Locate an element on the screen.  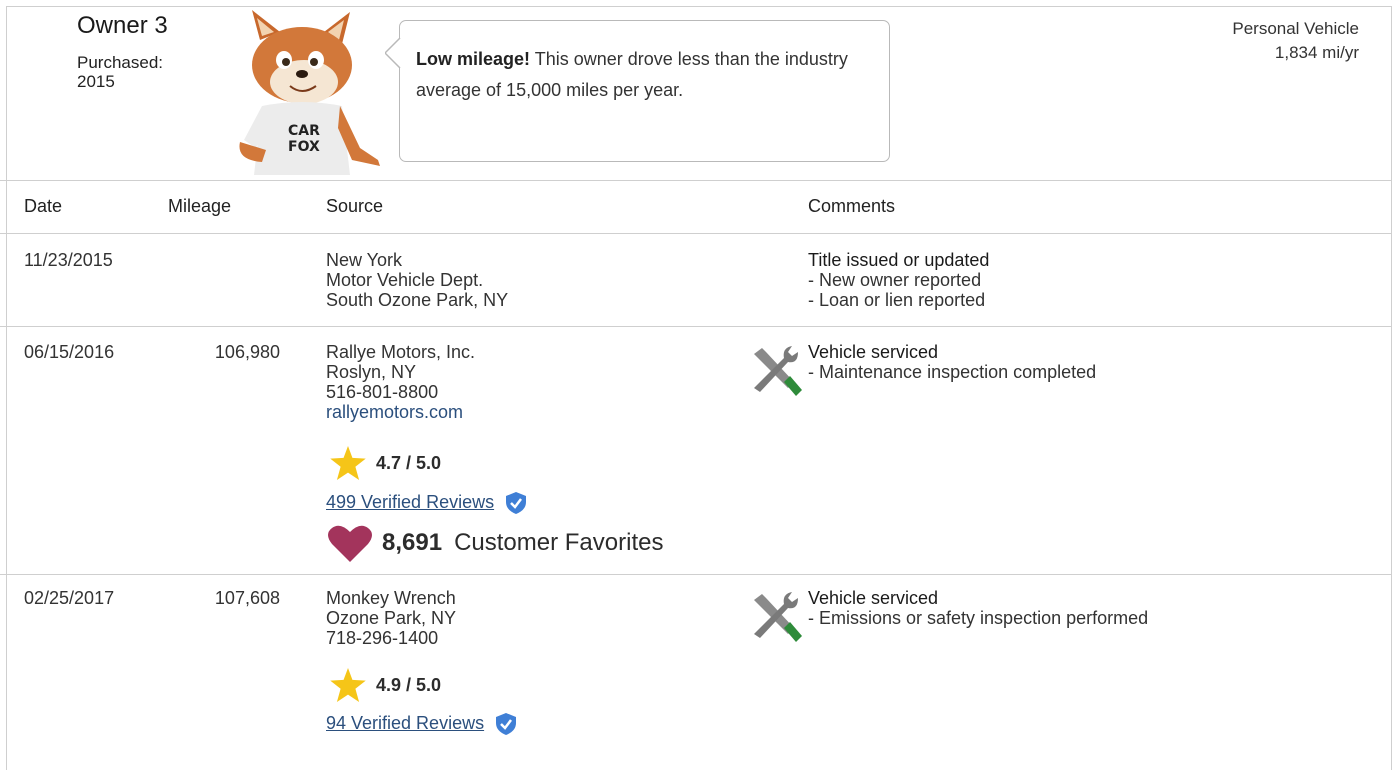
customer-favorites: 8,691 Customer Favorites is located at coordinates (495, 543).